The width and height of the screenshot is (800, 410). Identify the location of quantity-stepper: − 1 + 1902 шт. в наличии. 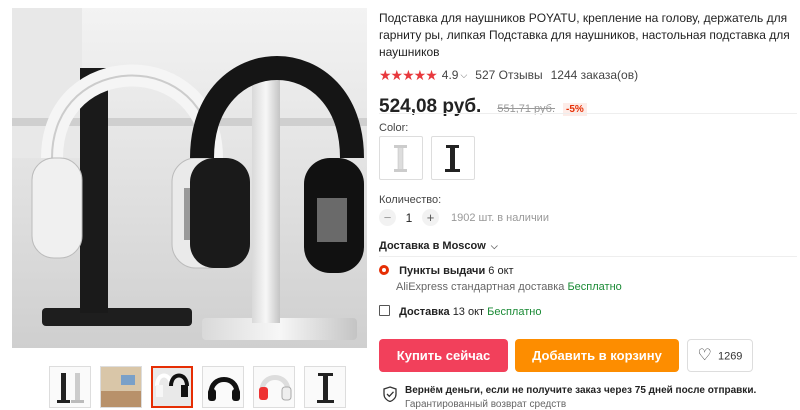
(464, 217).